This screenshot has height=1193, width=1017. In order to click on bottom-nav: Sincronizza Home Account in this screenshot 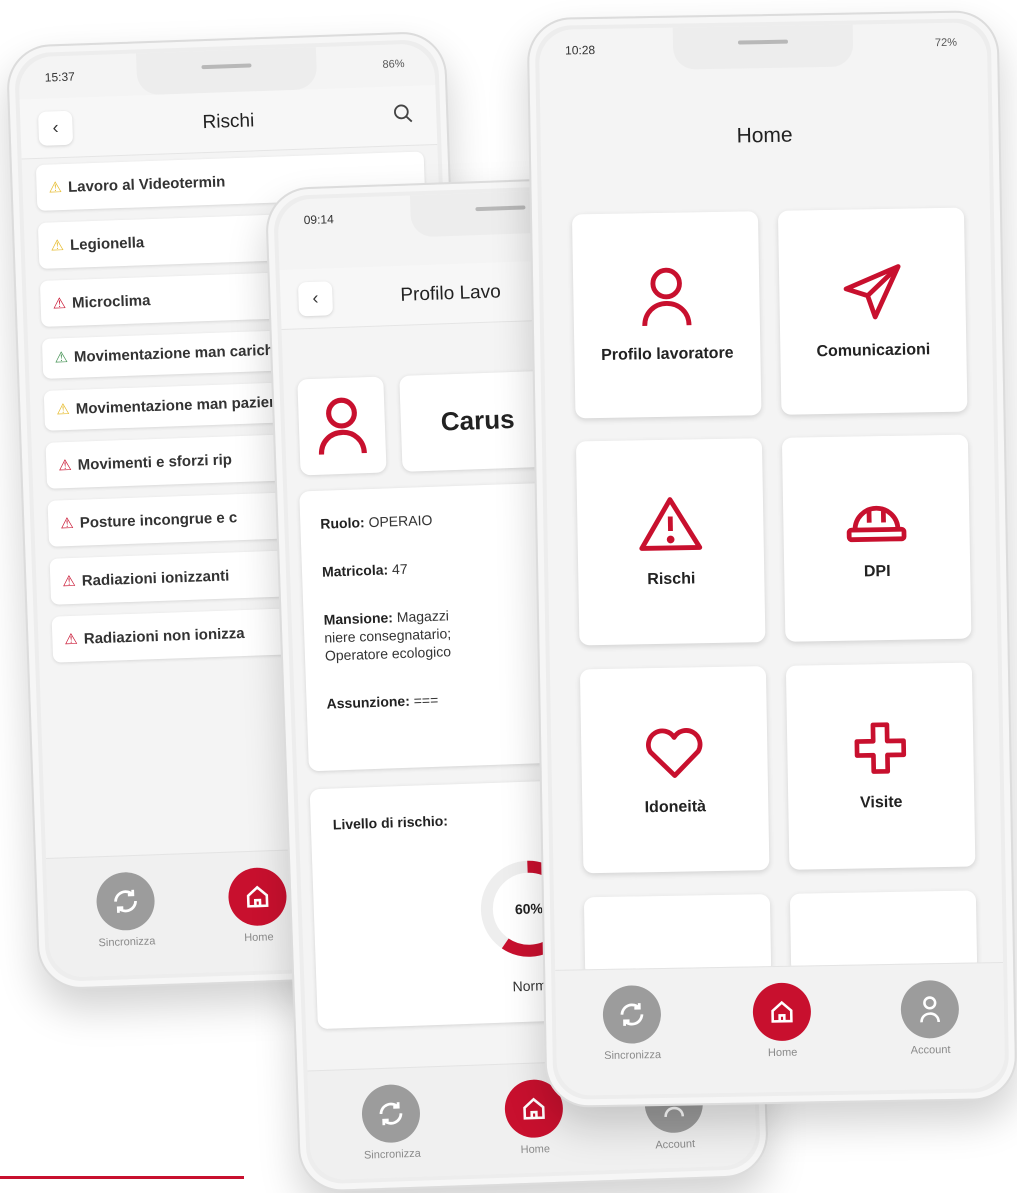, I will do `click(780, 1029)`.